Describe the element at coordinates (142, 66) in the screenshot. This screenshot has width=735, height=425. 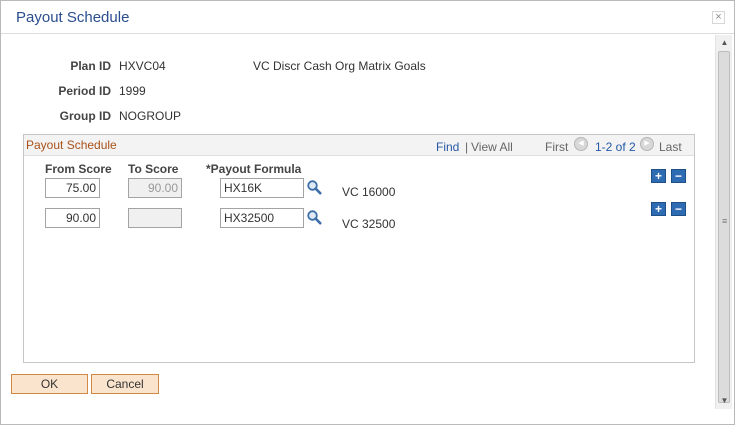
I see `plan-id-value: HXVC04` at that location.